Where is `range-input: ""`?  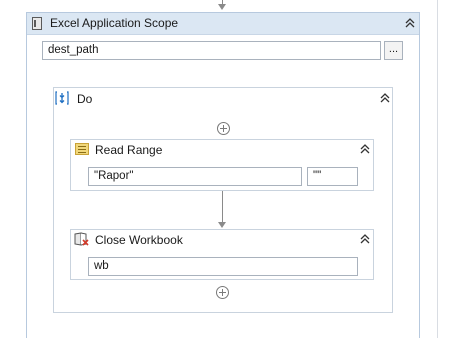
range-input: "" is located at coordinates (332, 176).